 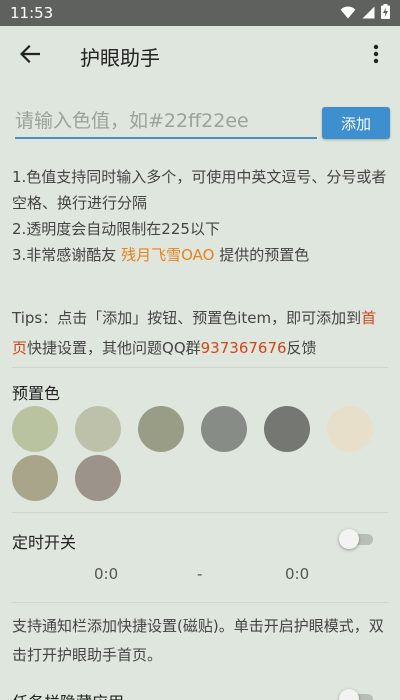 I want to click on add-button: 添加, so click(x=356, y=123).